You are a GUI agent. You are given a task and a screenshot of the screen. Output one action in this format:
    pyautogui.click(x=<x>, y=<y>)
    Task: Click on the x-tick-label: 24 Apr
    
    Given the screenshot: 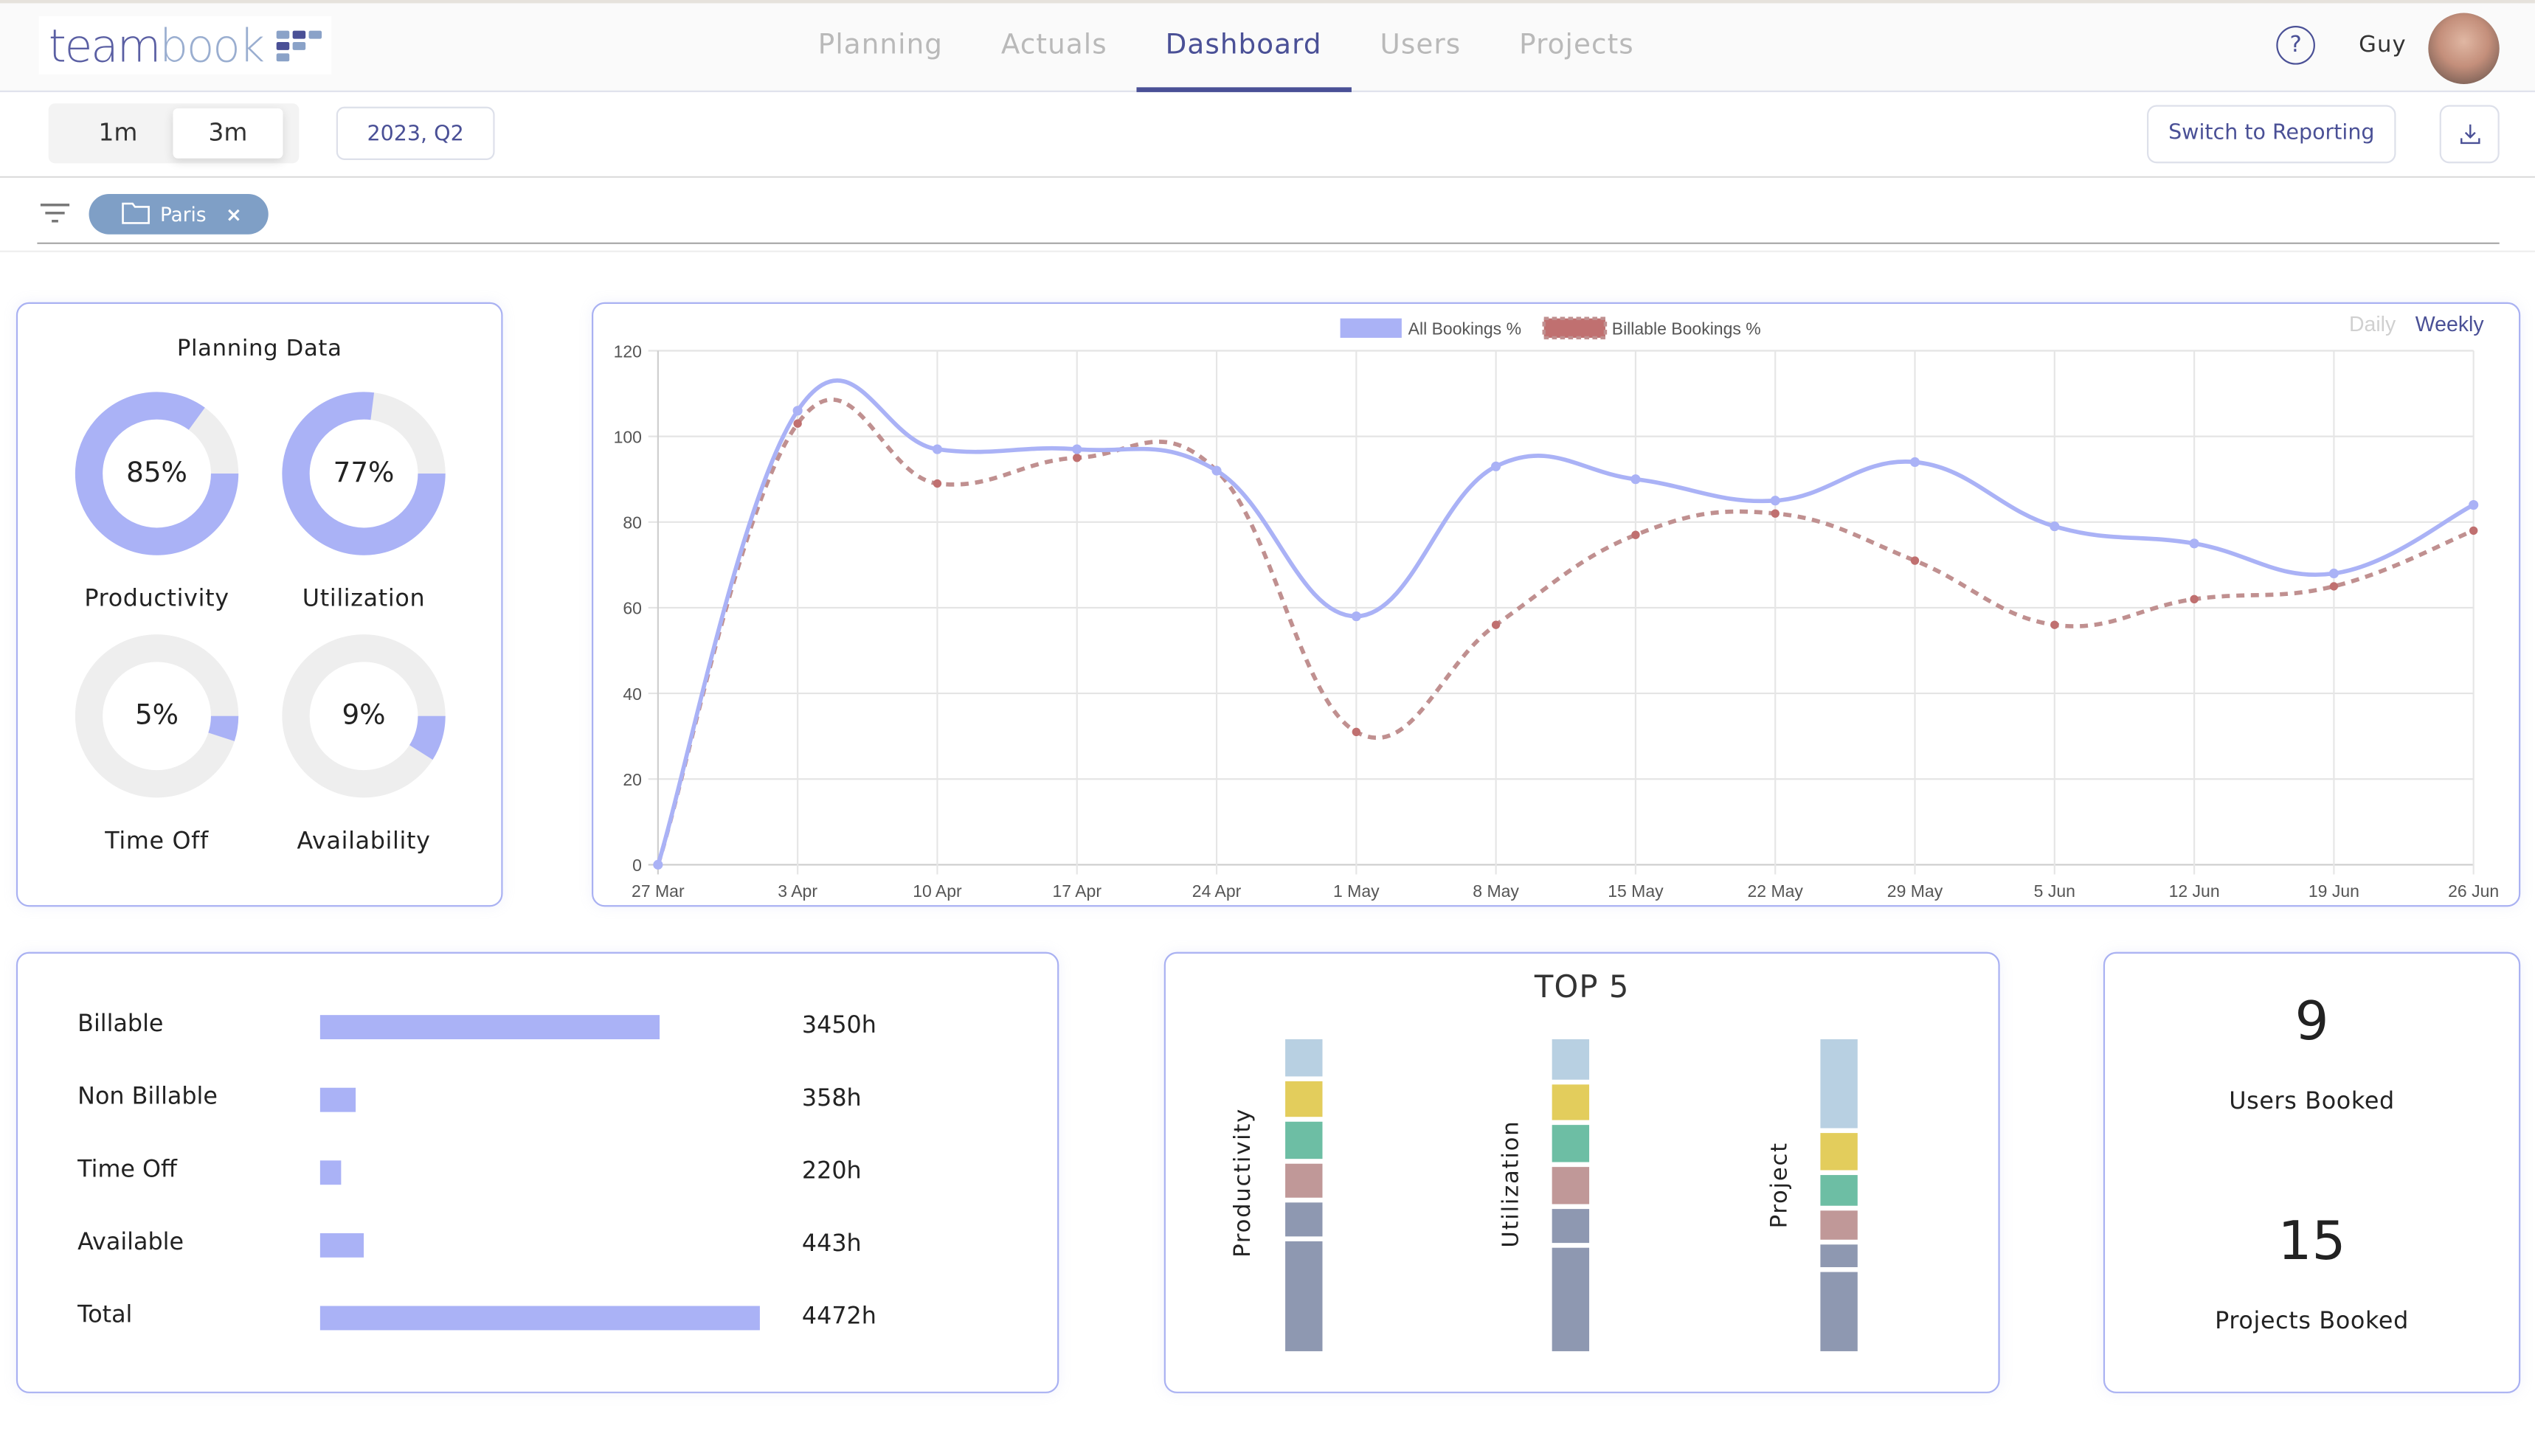 What is the action you would take?
    pyautogui.click(x=1217, y=891)
    